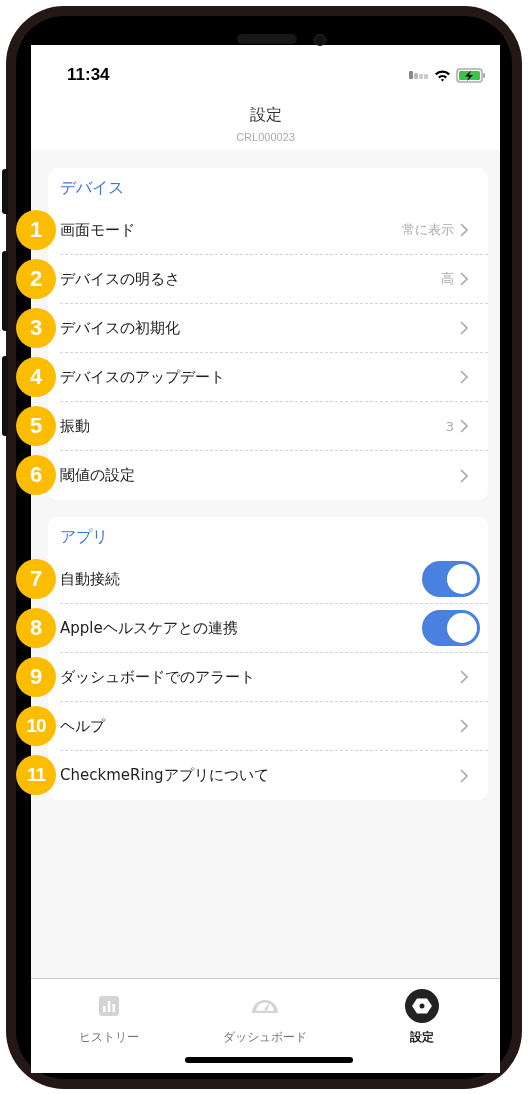  Describe the element at coordinates (36, 726) in the screenshot. I see `number-badge: 10` at that location.